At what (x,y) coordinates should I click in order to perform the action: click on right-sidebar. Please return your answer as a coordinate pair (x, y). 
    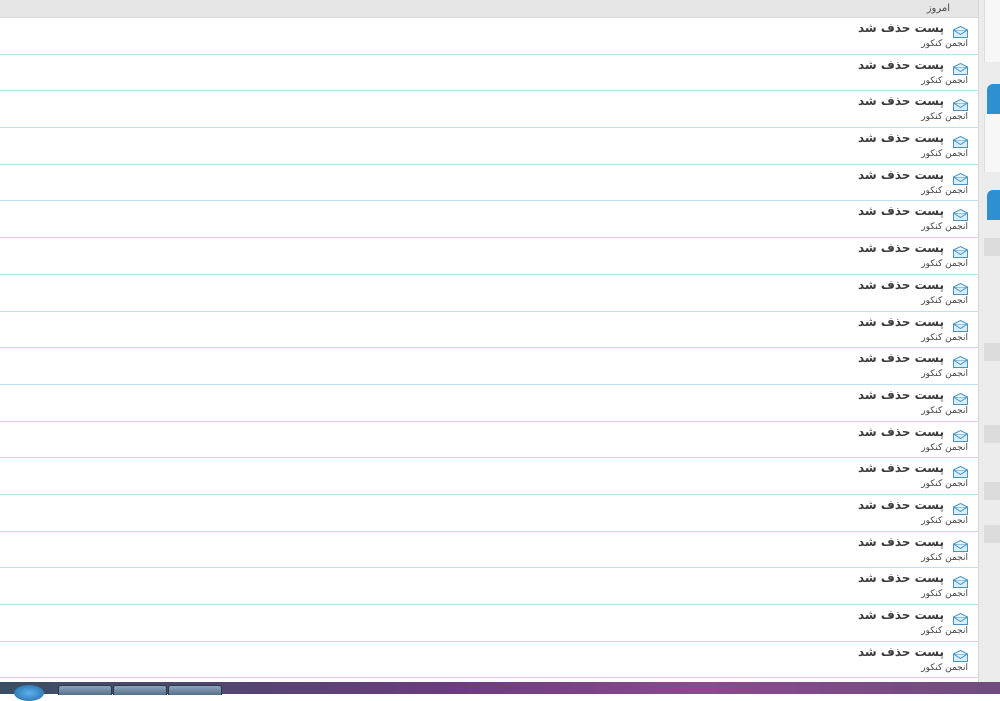
    Looking at the image, I should click on (989, 341).